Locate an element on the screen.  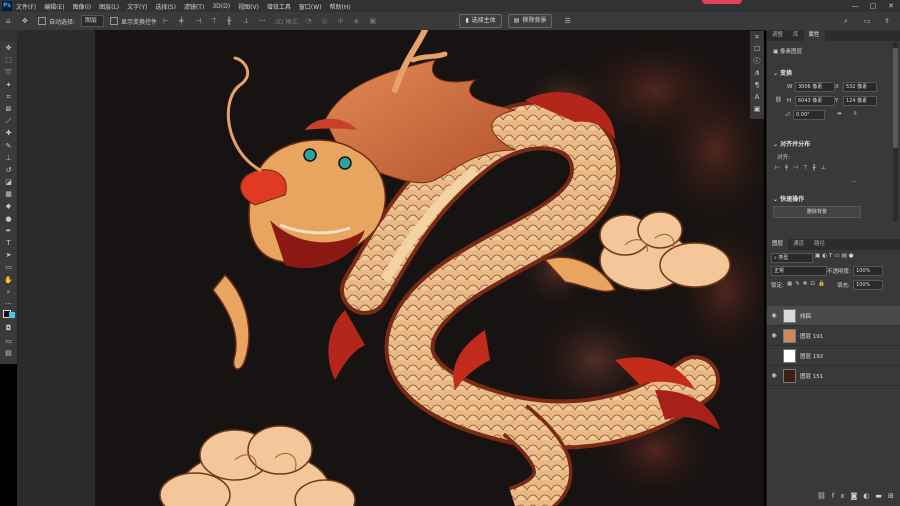
angle-field: 0.00° is located at coordinates (809, 115).